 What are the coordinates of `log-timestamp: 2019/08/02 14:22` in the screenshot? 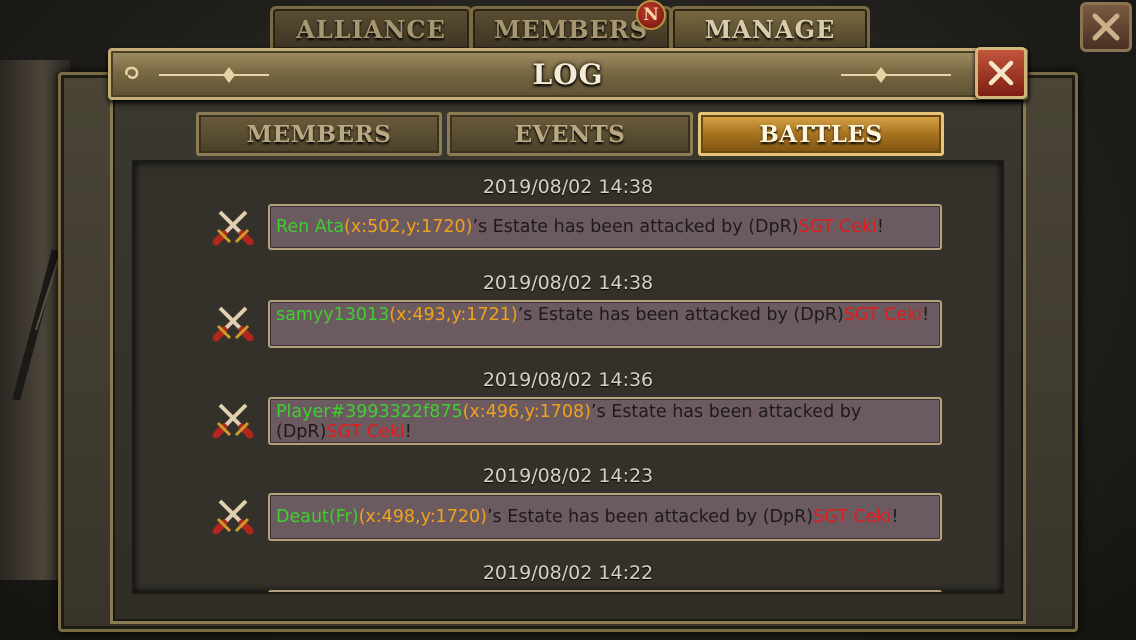 It's located at (568, 573).